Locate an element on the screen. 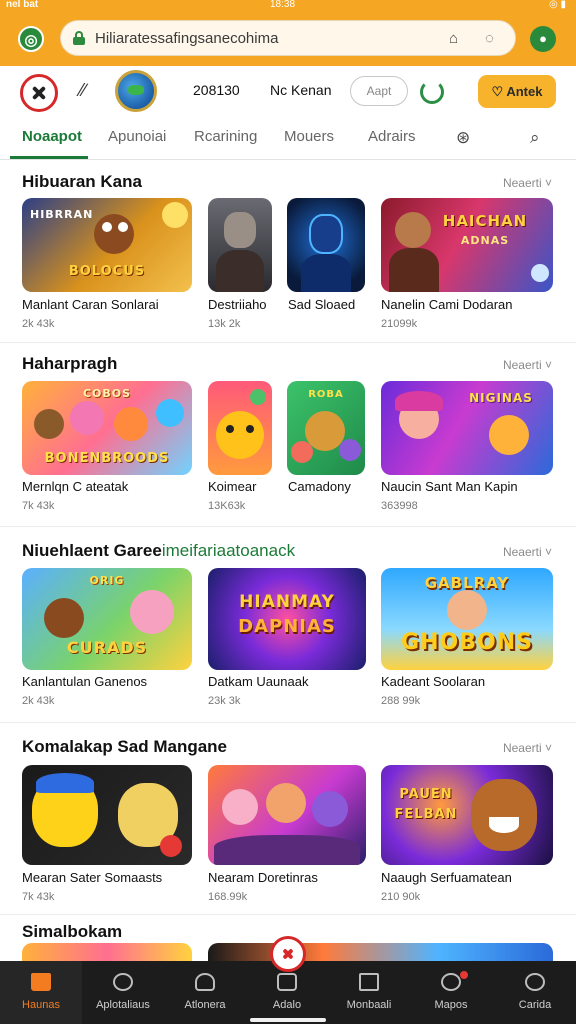 Image resolution: width=576 pixels, height=1024 pixels. game-tile: ROBA is located at coordinates (326, 428).